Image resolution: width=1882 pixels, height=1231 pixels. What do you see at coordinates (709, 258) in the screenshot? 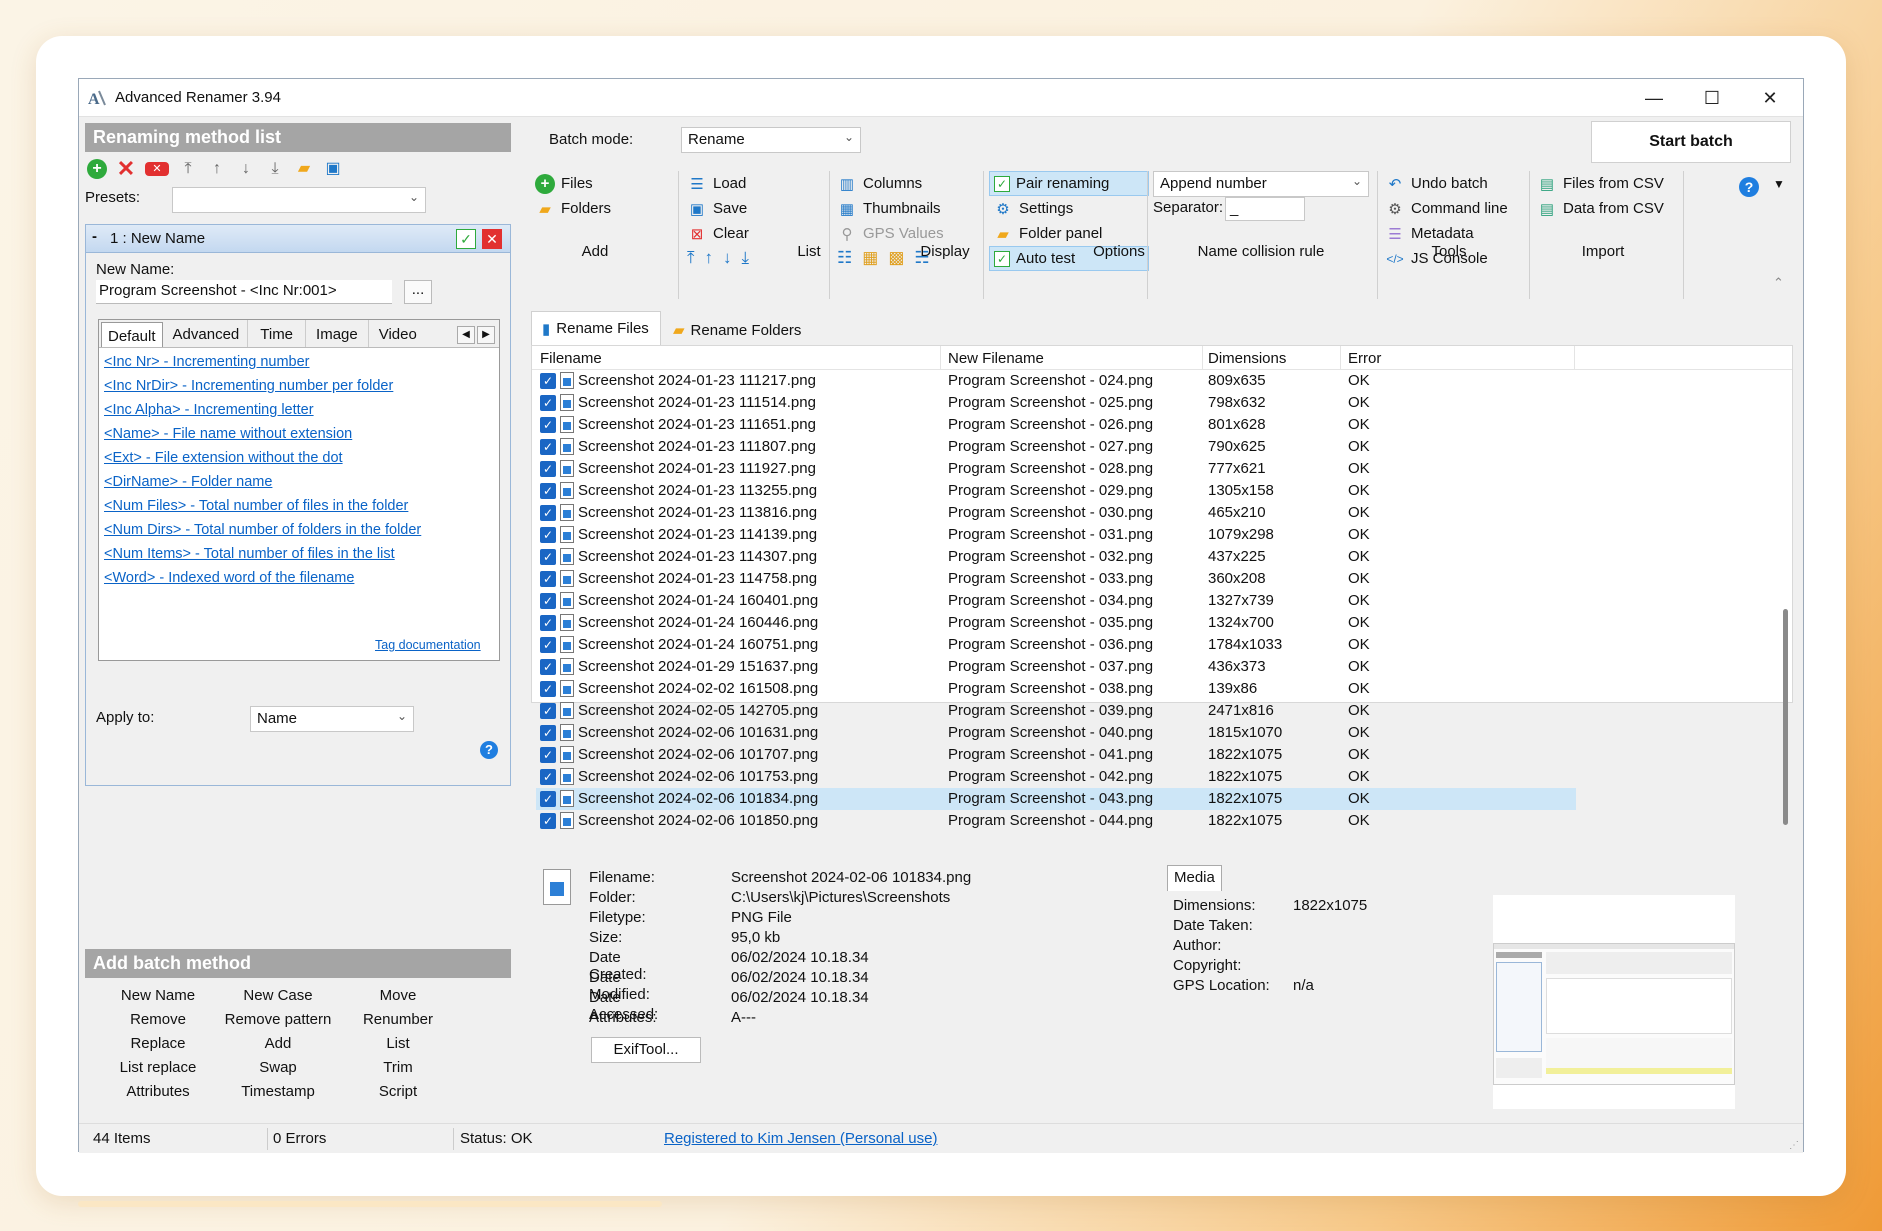
I see `move-up-icon: ↑` at bounding box center [709, 258].